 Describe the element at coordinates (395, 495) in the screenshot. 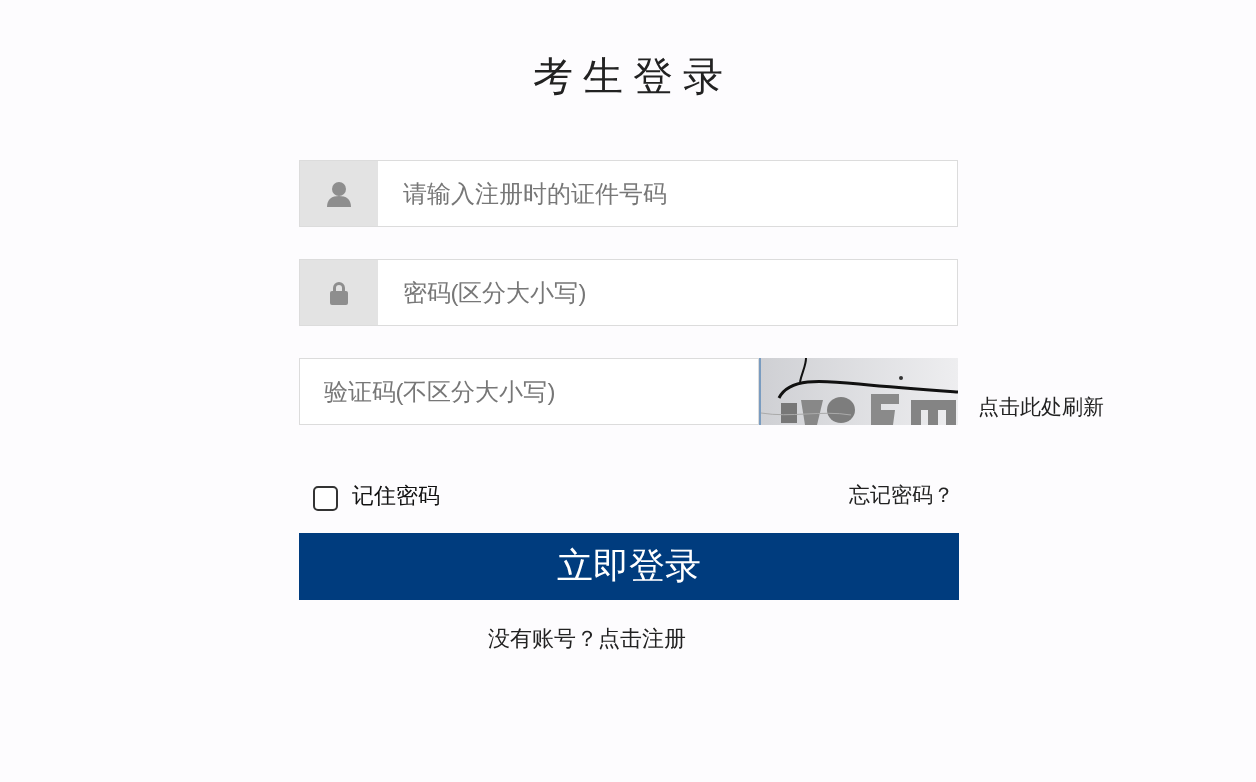

I see `checkbox-label: 记住密码` at that location.